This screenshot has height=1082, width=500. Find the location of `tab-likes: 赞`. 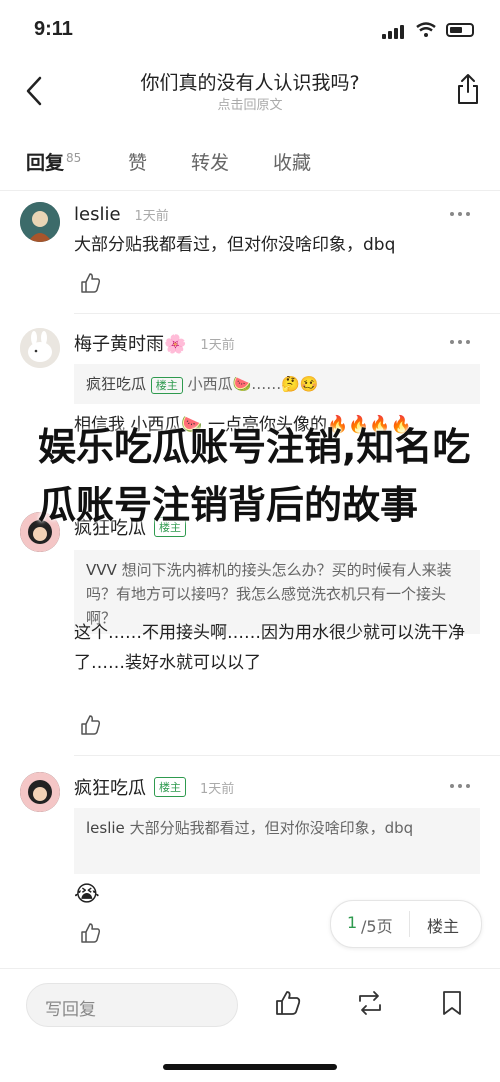

tab-likes: 赞 is located at coordinates (137, 161).